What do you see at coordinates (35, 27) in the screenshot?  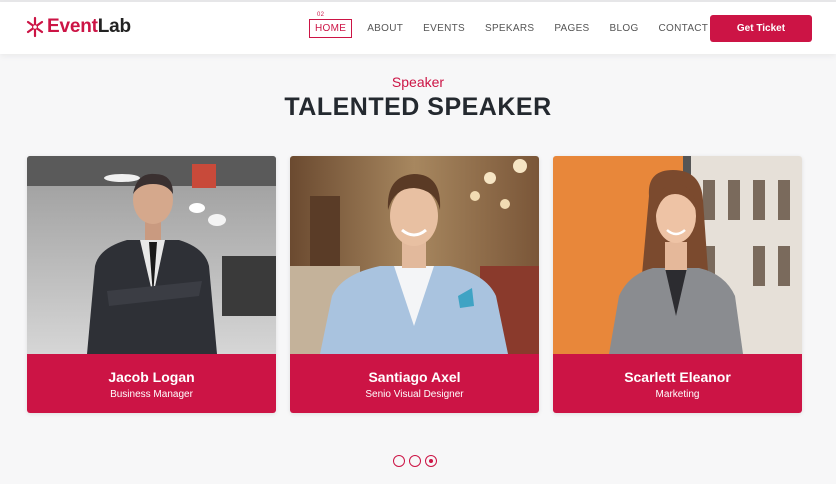 I see `logo-star-icon` at bounding box center [35, 27].